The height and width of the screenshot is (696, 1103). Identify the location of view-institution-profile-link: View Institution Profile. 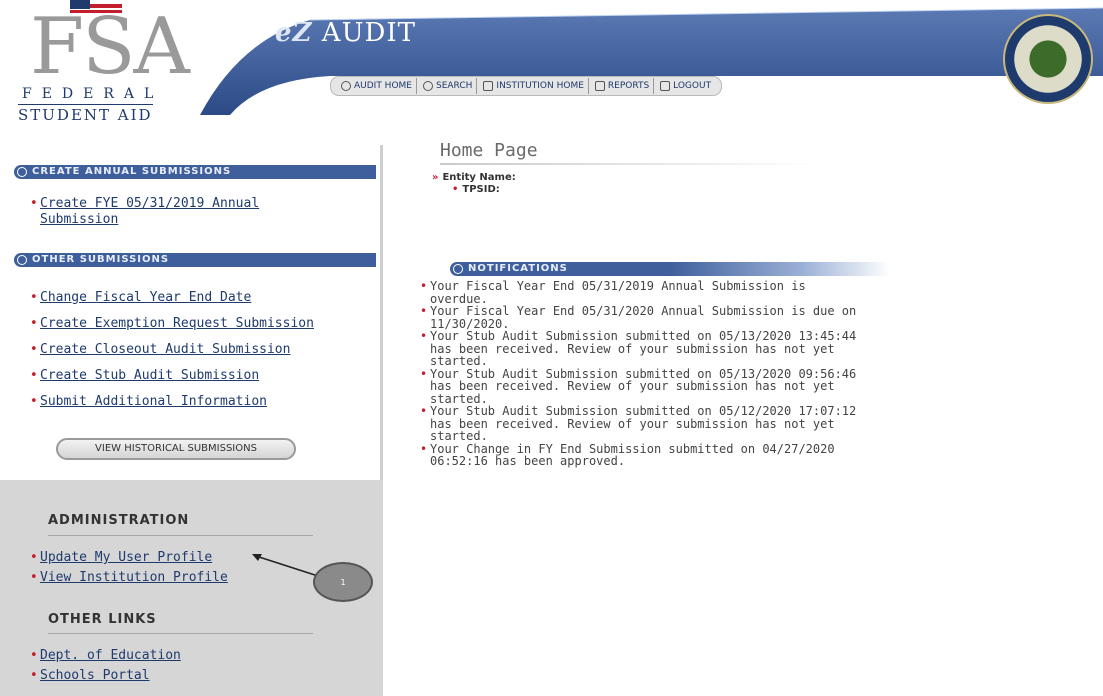
(134, 577).